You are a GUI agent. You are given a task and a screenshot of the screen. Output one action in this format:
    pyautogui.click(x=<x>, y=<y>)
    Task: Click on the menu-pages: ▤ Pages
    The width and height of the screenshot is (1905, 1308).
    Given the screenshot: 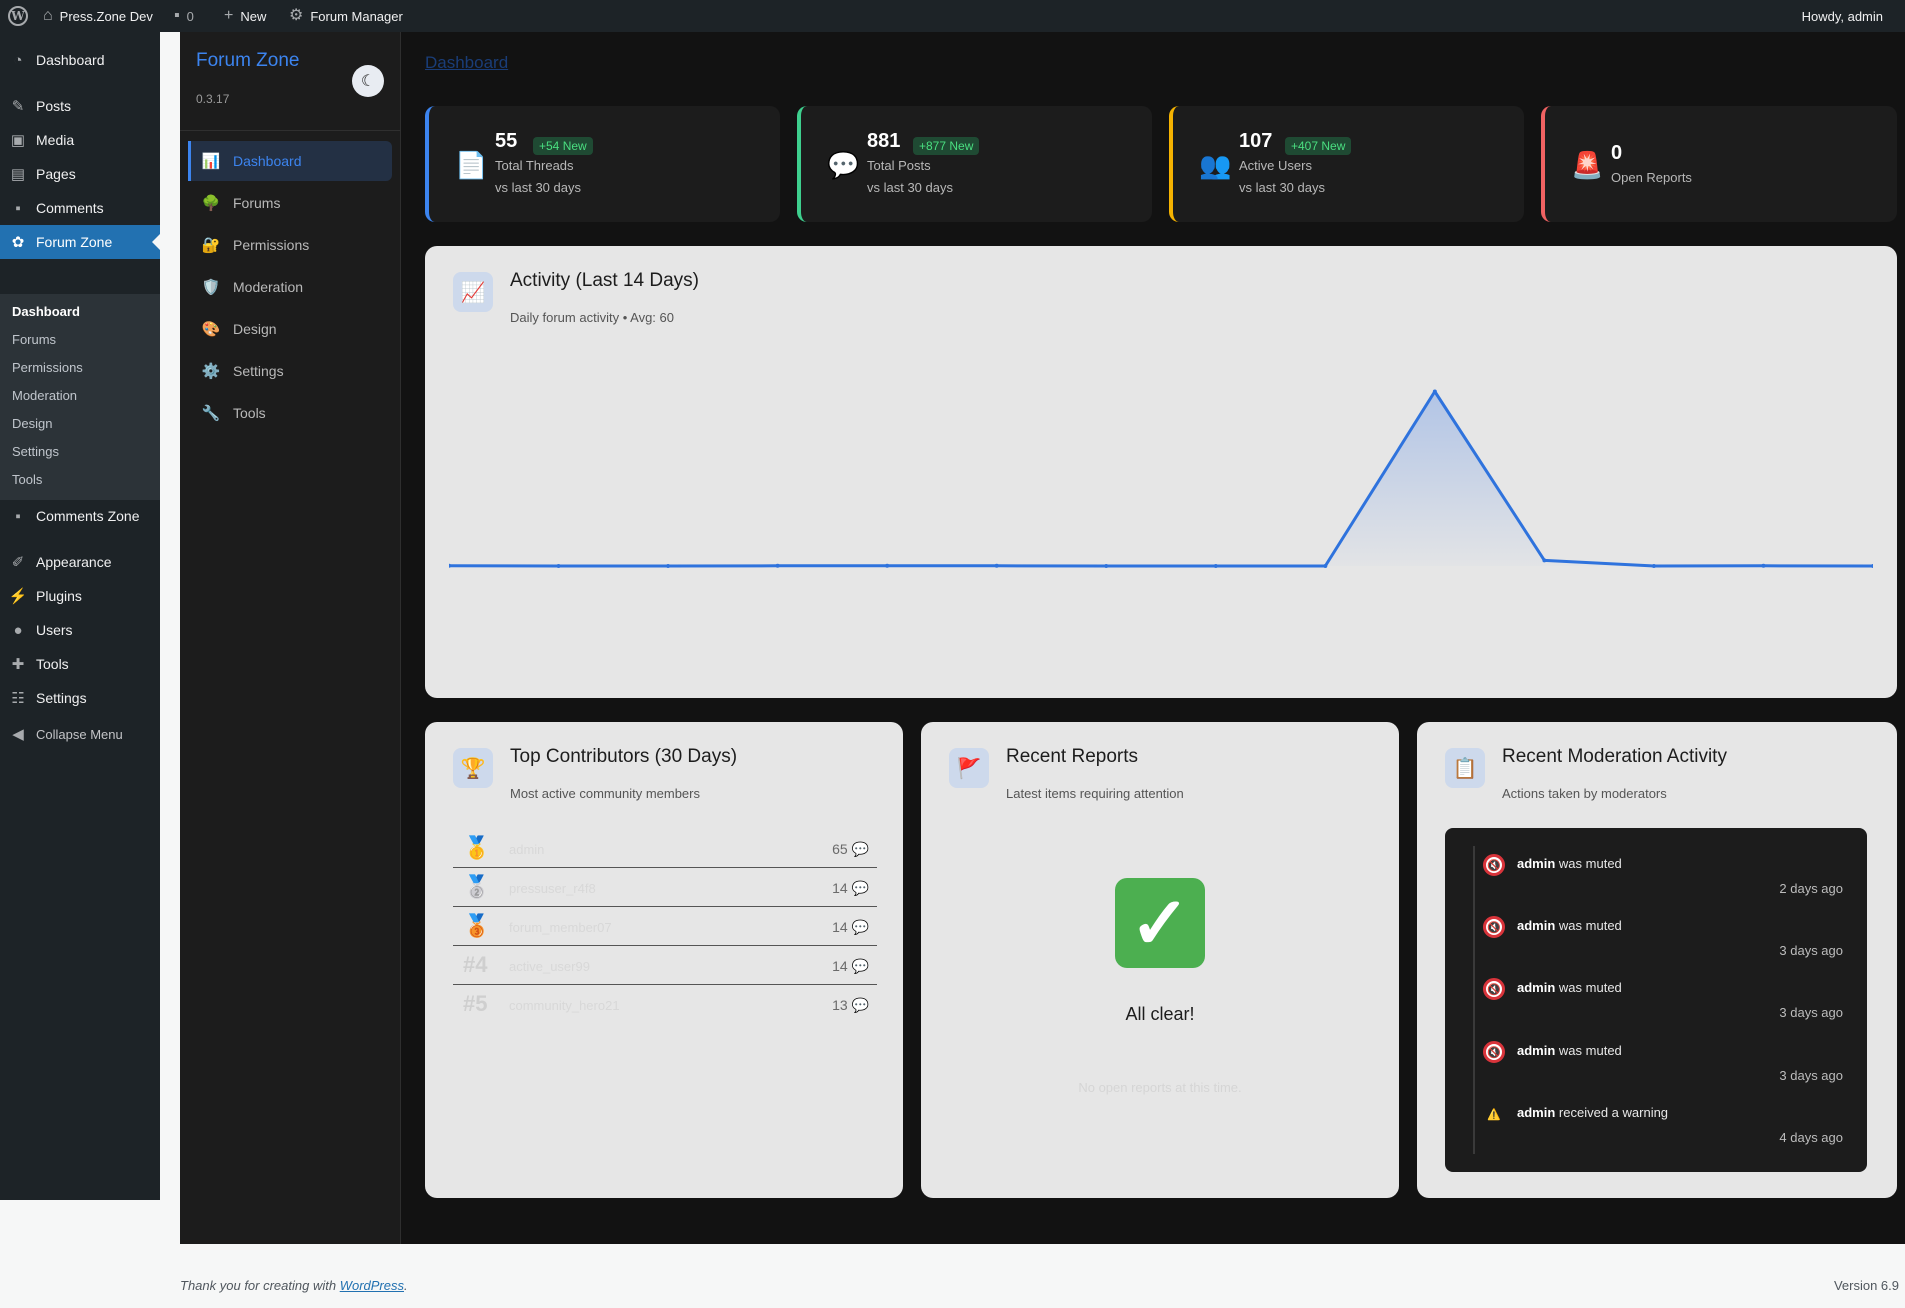 What is the action you would take?
    pyautogui.click(x=80, y=174)
    